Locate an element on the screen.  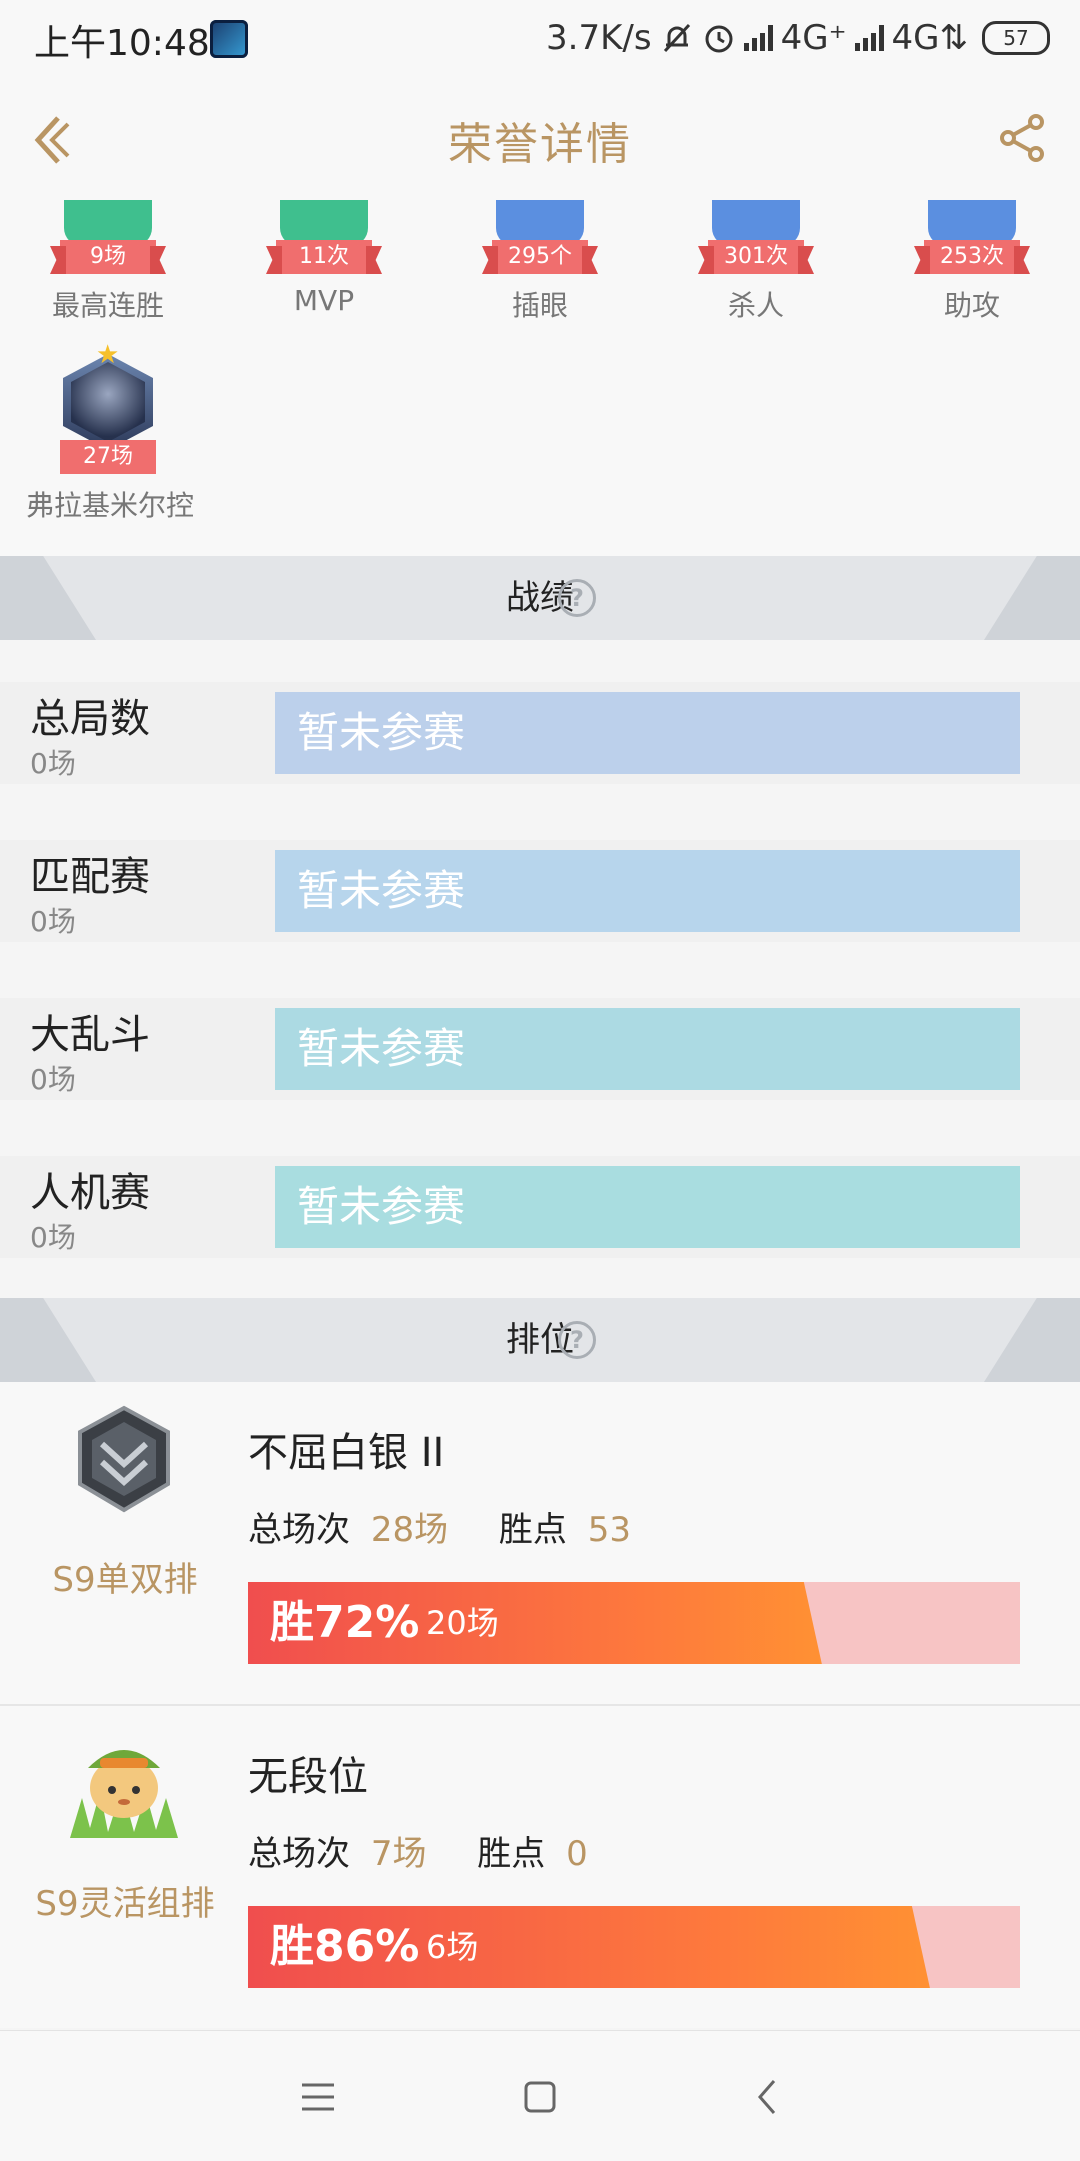
rank-tier: 不屈白银 II is located at coordinates (346, 1453).